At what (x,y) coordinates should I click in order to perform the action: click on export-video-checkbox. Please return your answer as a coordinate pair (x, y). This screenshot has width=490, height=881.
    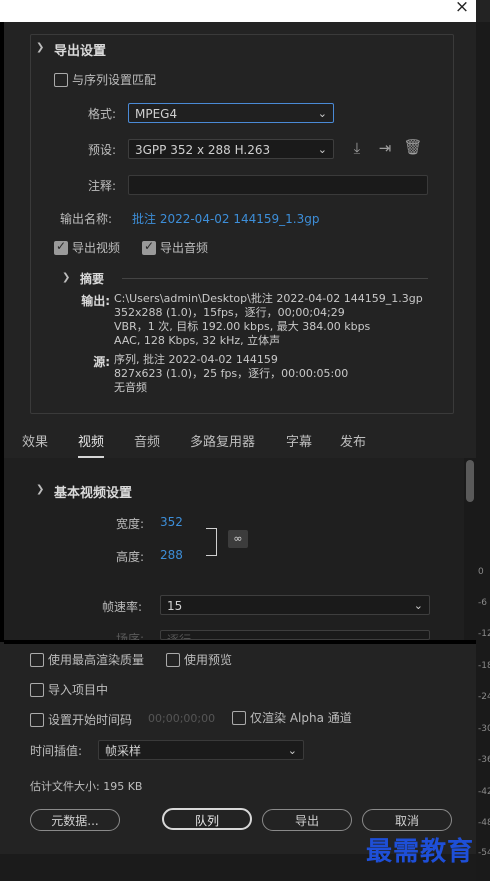
    Looking at the image, I should click on (61, 247).